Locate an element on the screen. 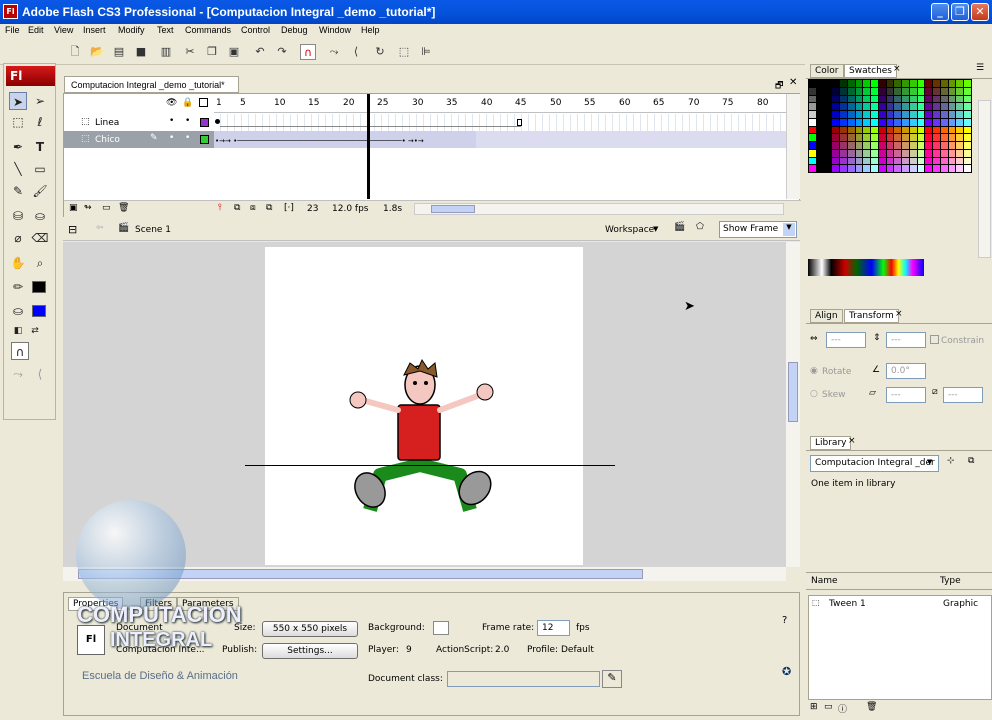 The height and width of the screenshot is (720, 992). stage-vscroll is located at coordinates (793, 404).